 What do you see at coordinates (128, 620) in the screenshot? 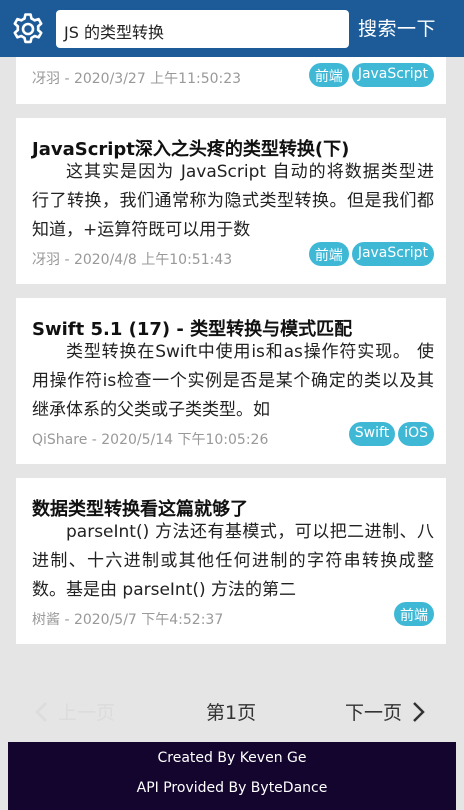
I see `article-meta: 树酱 - 2020/5/7 下午4:52:37` at bounding box center [128, 620].